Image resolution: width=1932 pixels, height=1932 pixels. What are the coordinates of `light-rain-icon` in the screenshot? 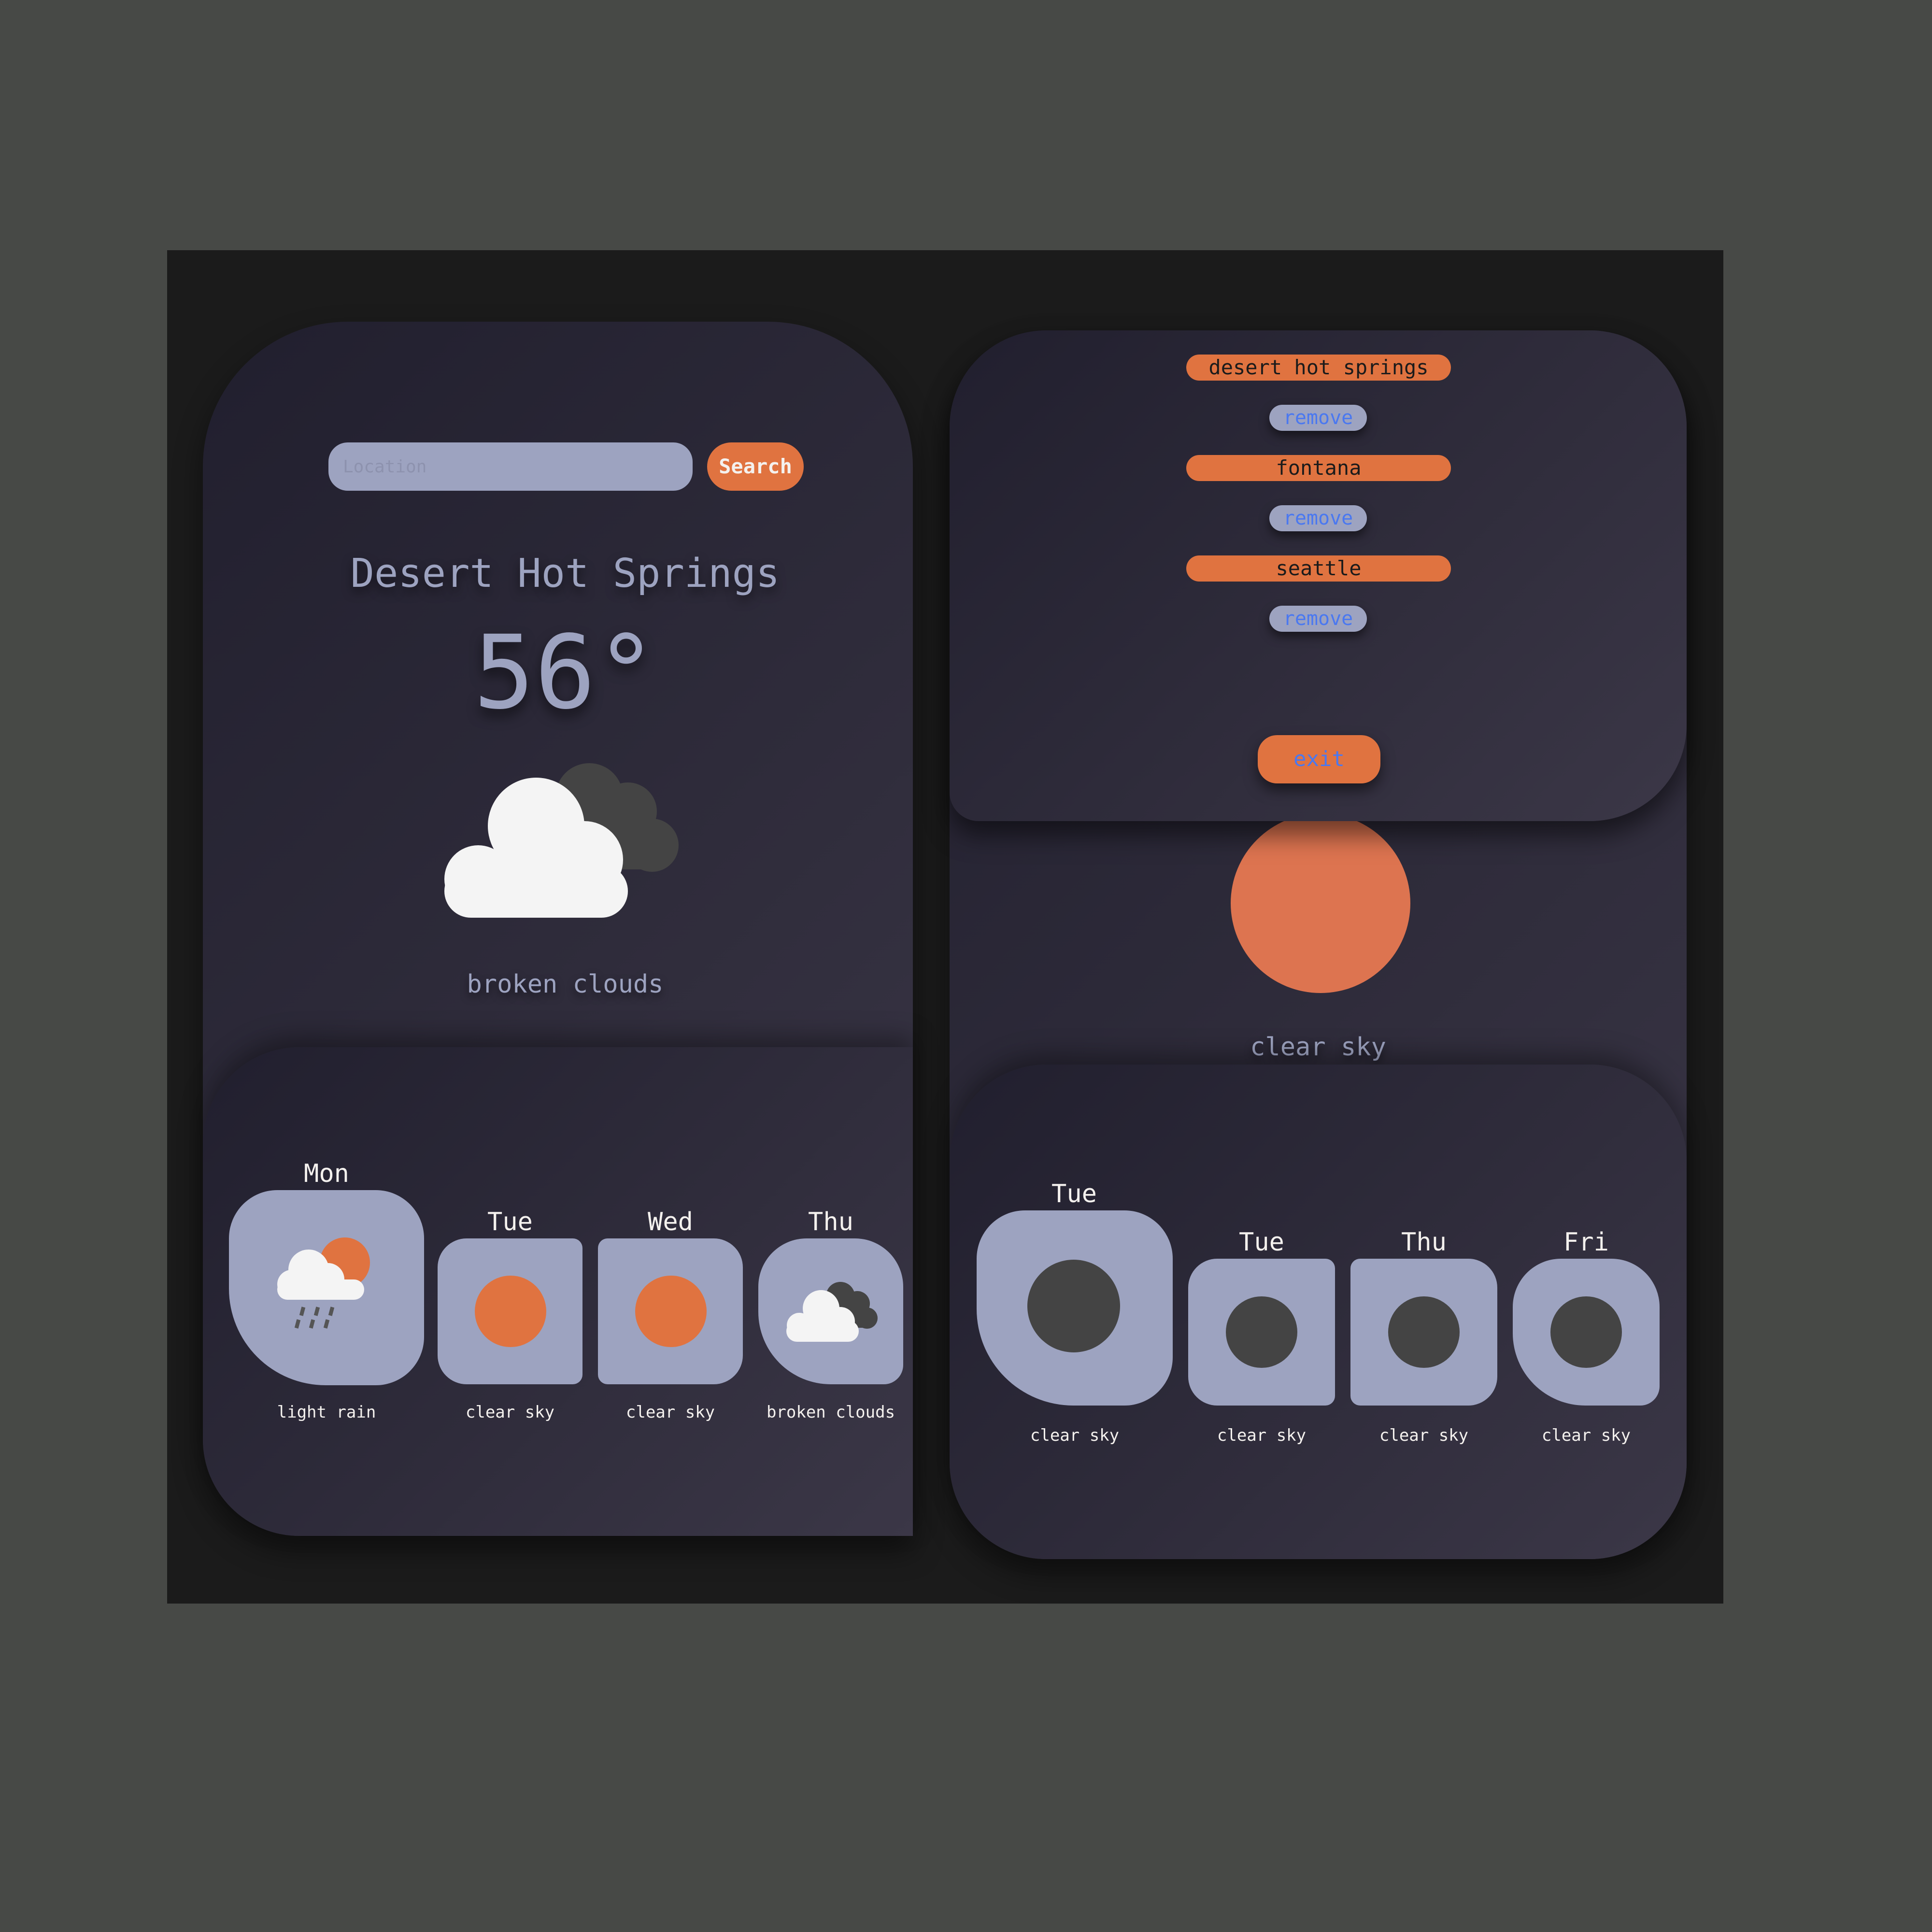 It's located at (323, 1283).